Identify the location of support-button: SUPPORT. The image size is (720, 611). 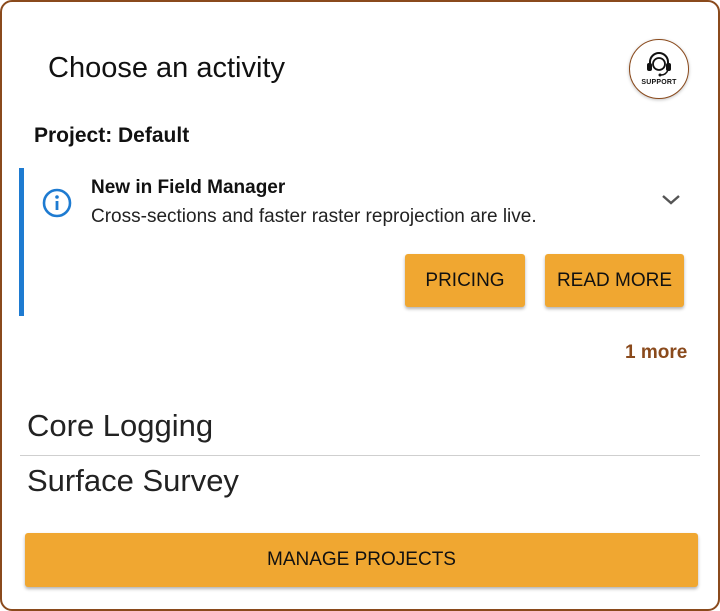
(659, 69).